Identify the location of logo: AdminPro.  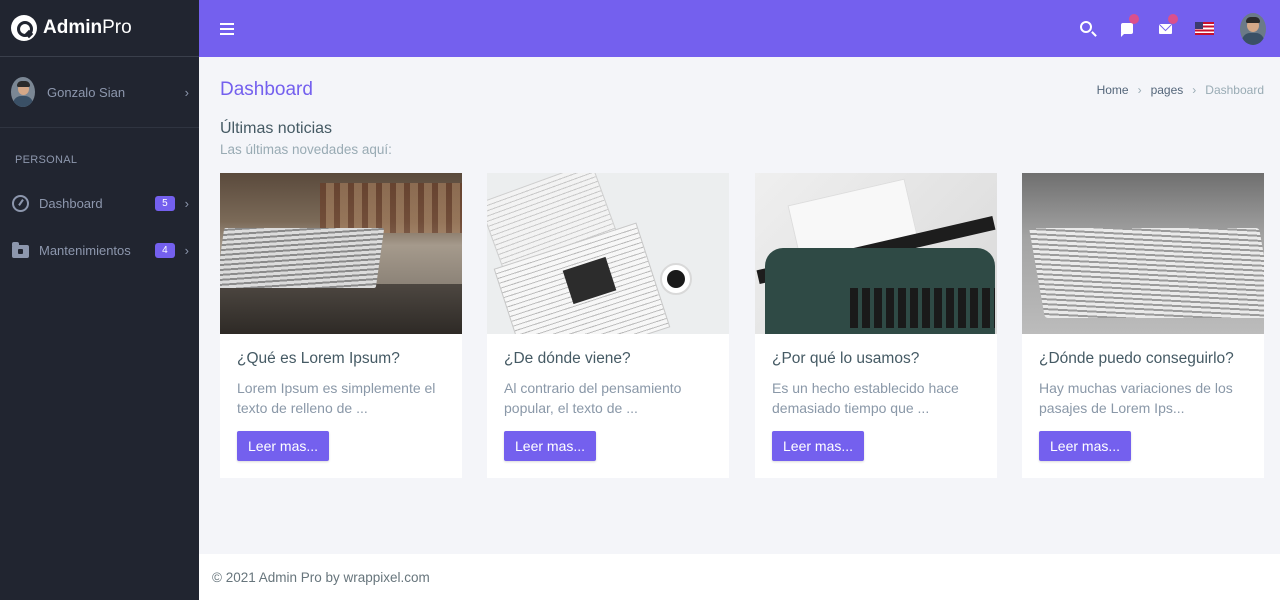
(99, 28).